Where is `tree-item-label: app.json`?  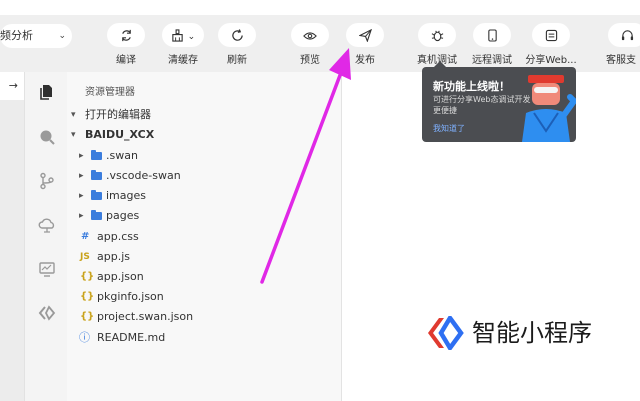
tree-item-label: app.json is located at coordinates (120, 276).